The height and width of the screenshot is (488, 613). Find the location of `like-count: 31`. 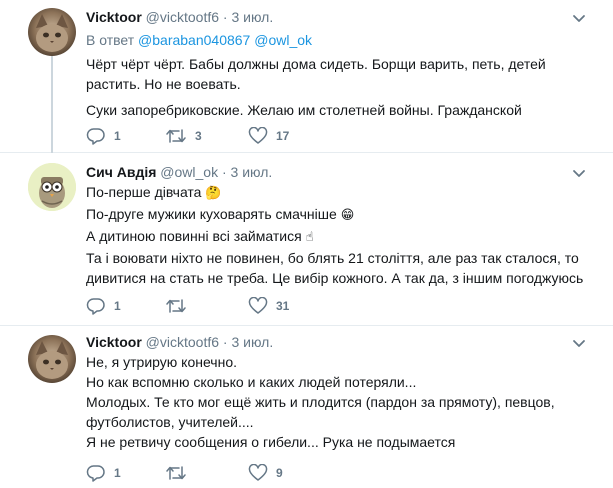

like-count: 31 is located at coordinates (283, 306).